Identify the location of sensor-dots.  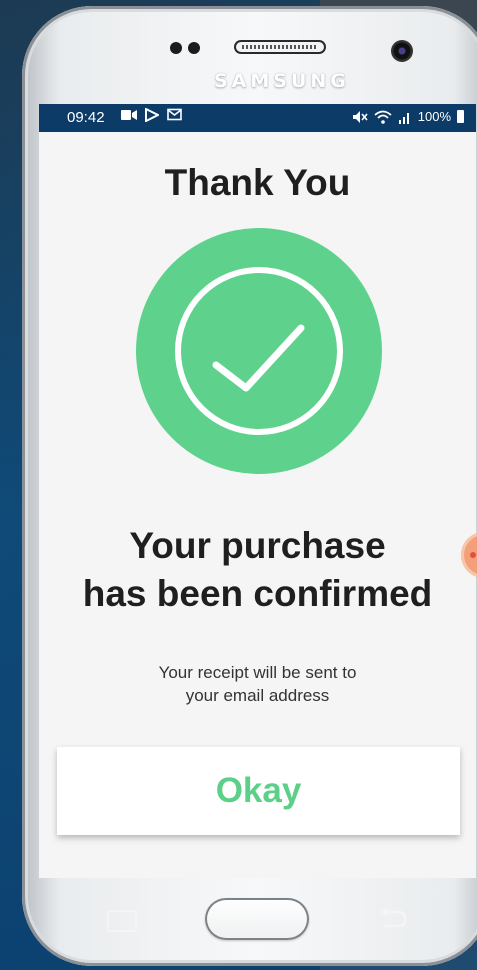
(185, 48).